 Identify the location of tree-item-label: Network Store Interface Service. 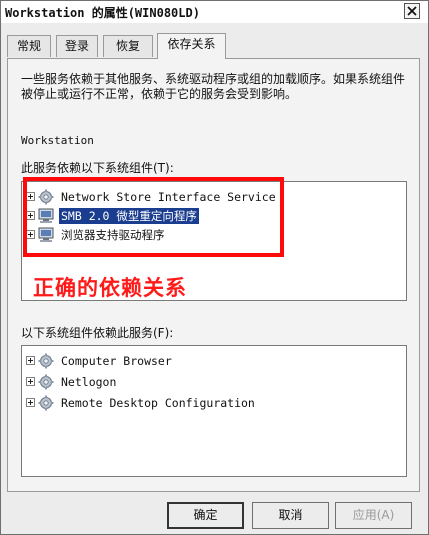
(168, 196).